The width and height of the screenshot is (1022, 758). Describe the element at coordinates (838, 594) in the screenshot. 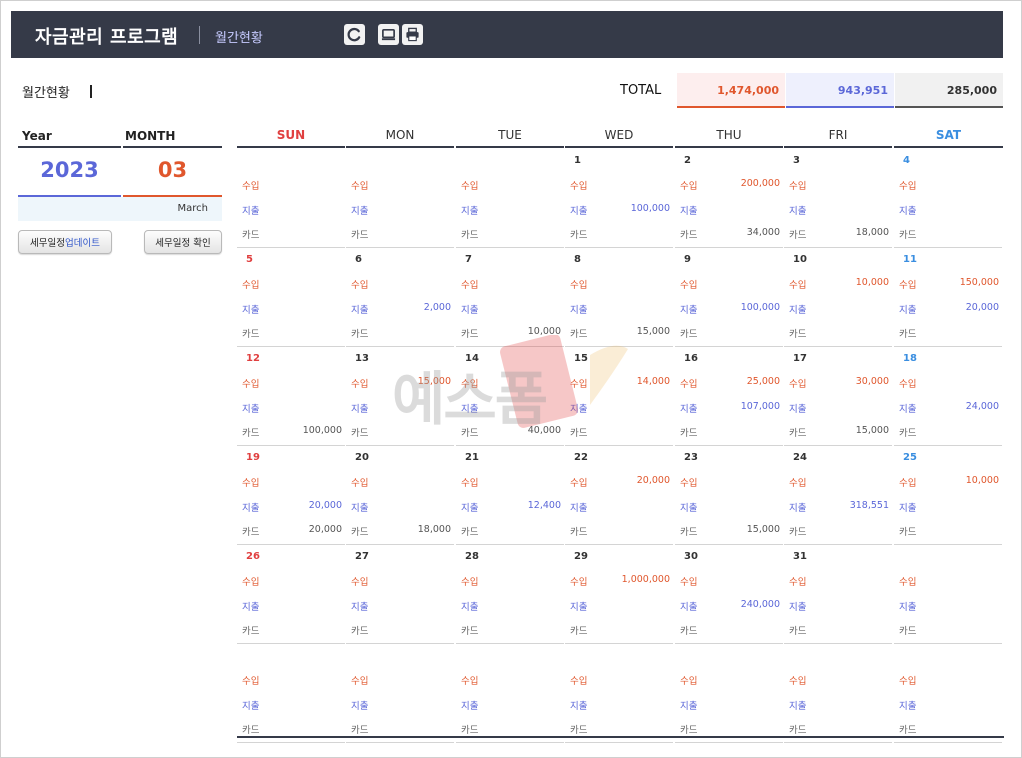

I see `calendar-day-cell: 31 수입 지출 카드` at that location.